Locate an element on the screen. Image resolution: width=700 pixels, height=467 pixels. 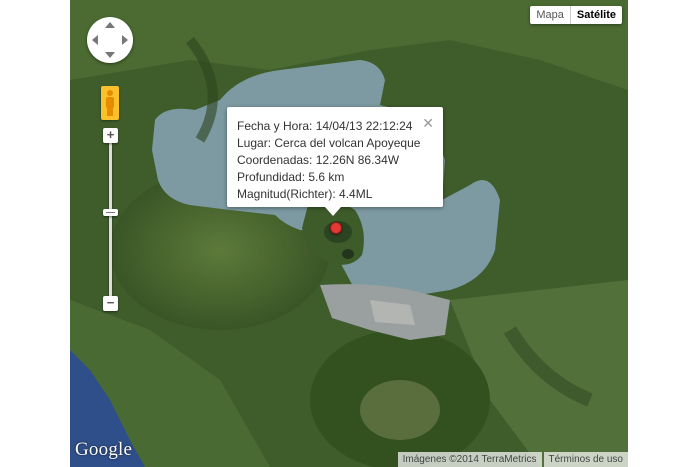
zoom-slider-track is located at coordinates (110, 220).